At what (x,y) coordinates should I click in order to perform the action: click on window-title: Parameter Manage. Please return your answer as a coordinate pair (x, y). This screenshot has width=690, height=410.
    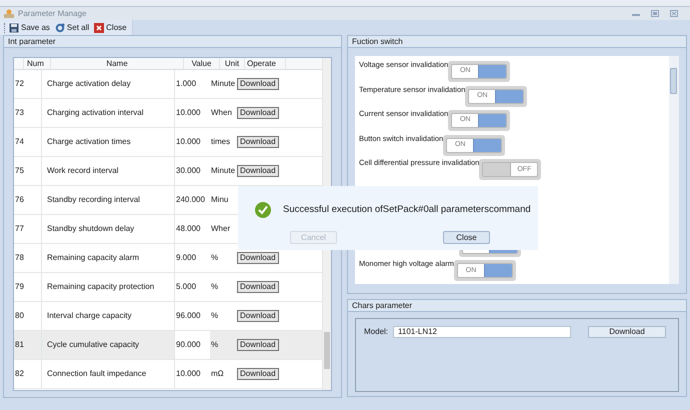
    Looking at the image, I should click on (52, 14).